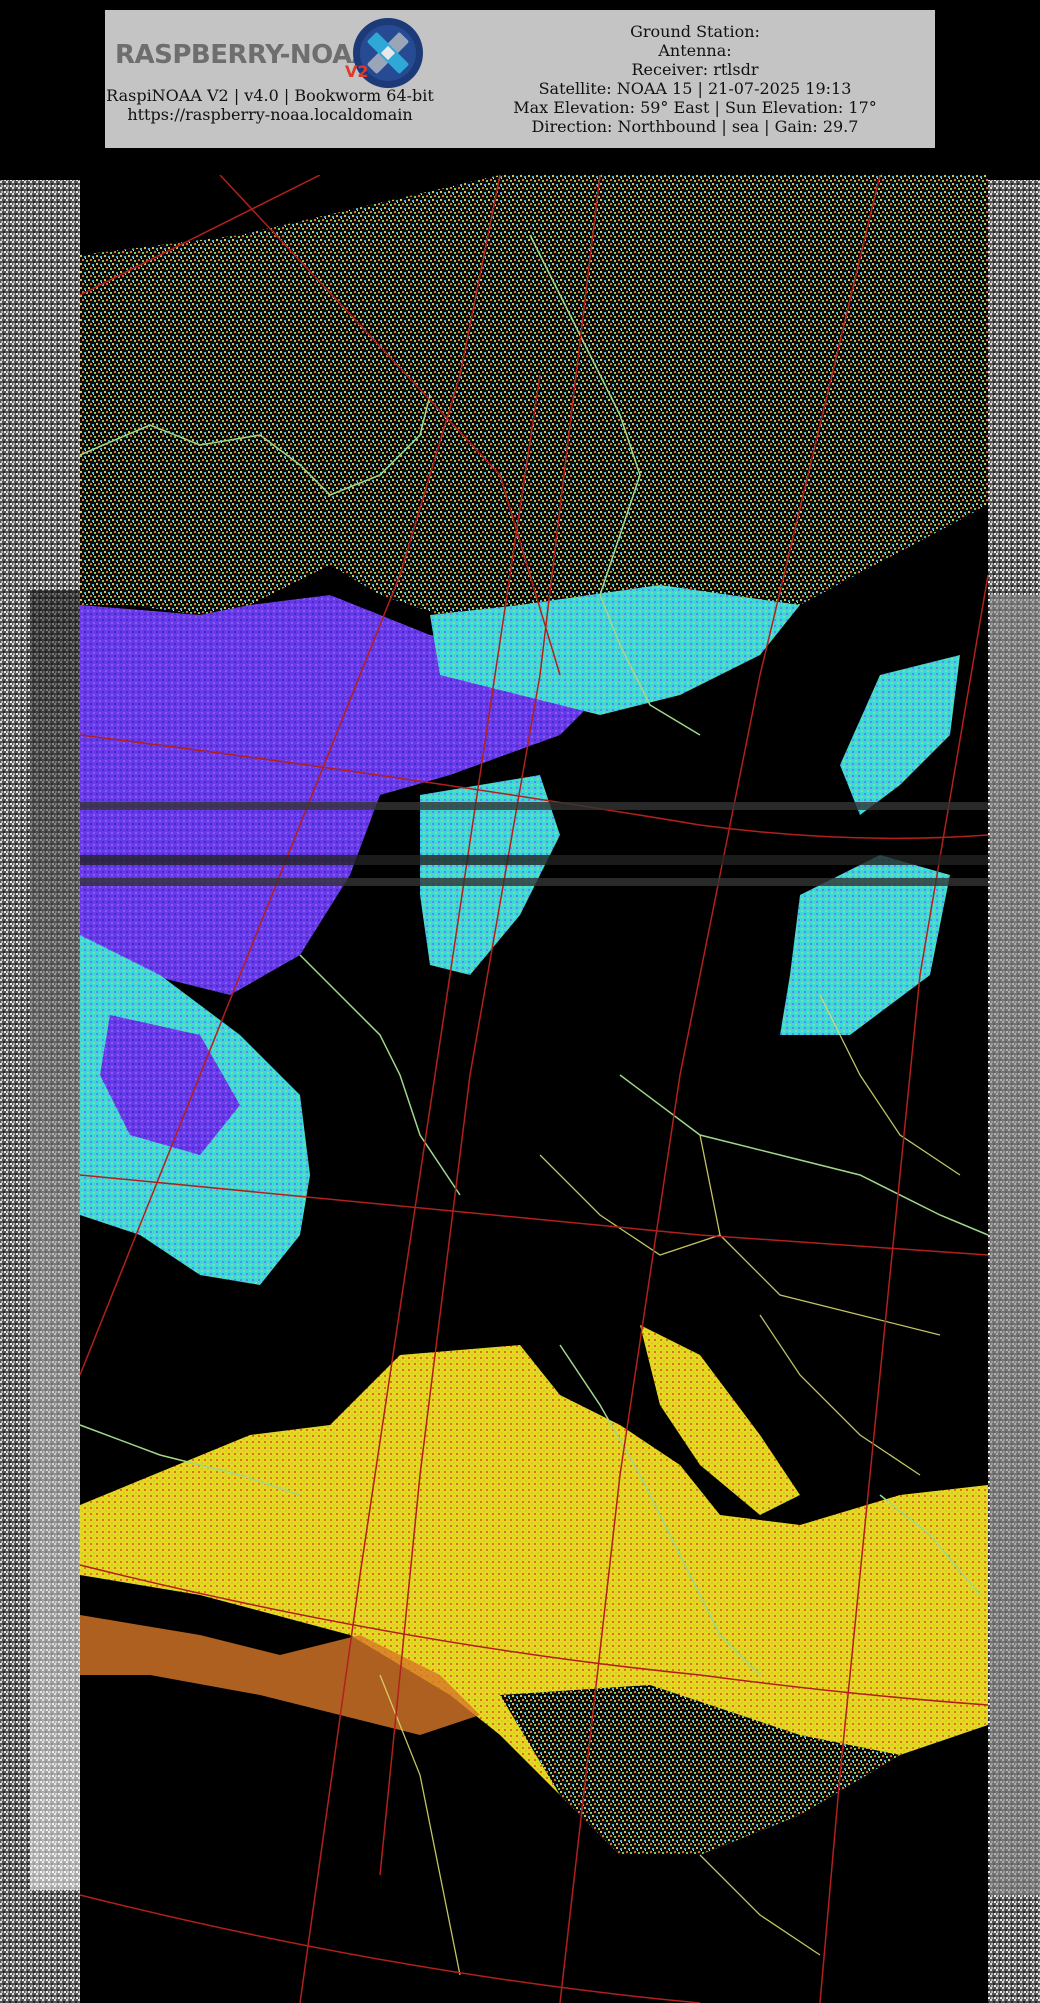 Image resolution: width=1040 pixels, height=2003 pixels. I want to click on logo-text: RASPBERRY-NOAA, so click(243, 55).